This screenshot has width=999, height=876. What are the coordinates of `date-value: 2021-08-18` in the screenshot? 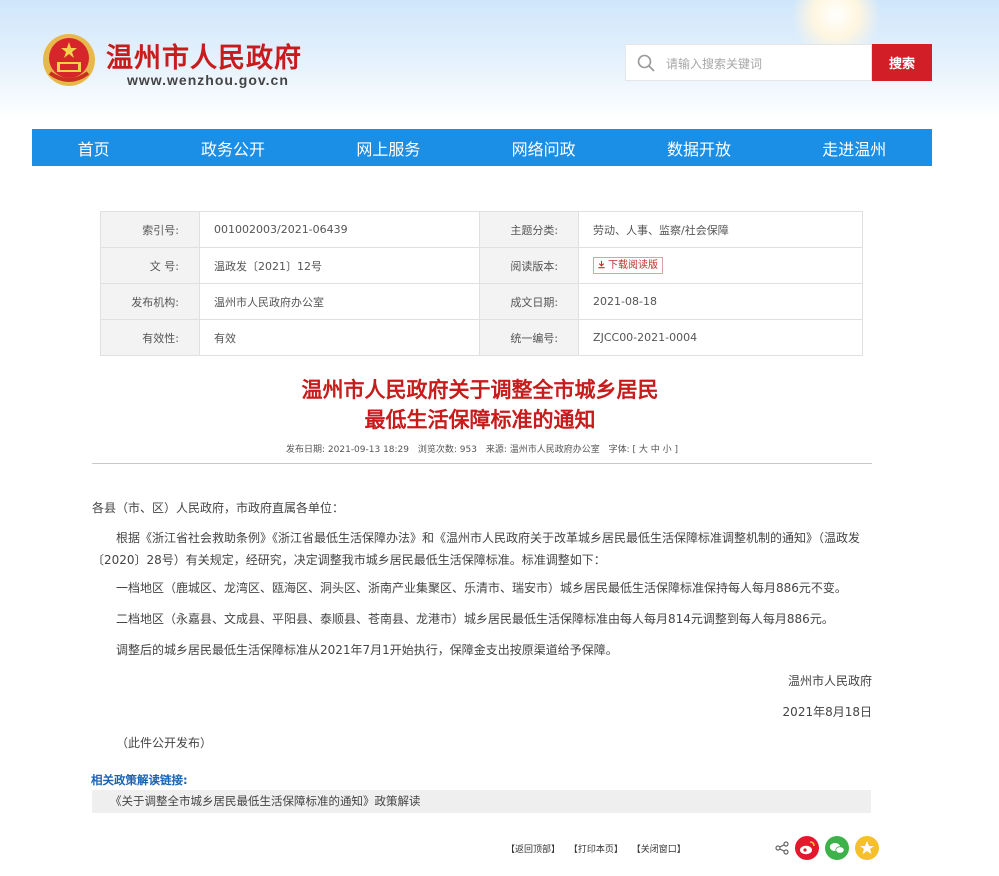 It's located at (720, 301).